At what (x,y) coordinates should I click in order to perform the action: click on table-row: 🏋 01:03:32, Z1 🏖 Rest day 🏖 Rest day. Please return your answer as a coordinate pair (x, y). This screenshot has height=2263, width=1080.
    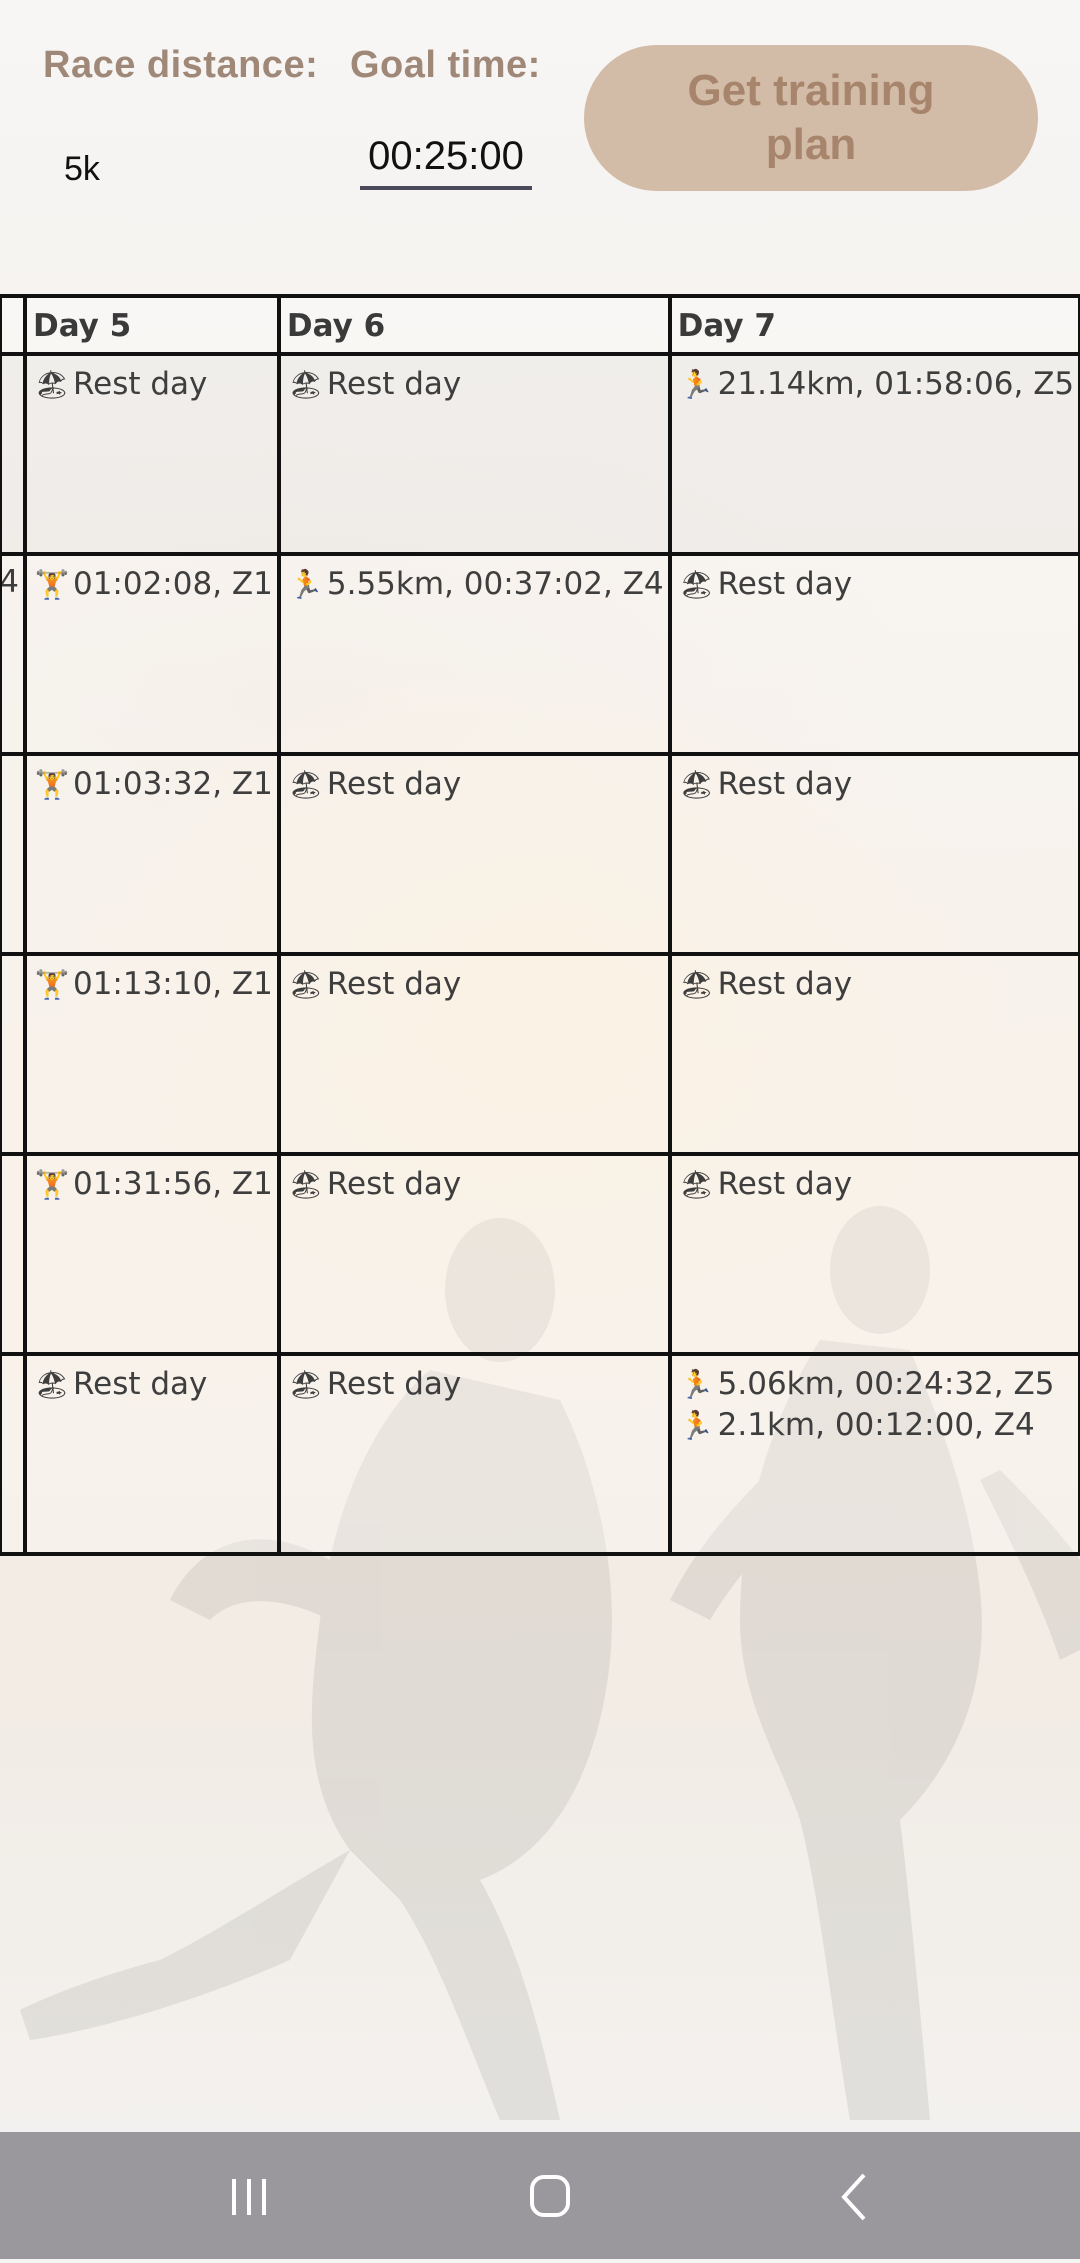
    Looking at the image, I should click on (540, 854).